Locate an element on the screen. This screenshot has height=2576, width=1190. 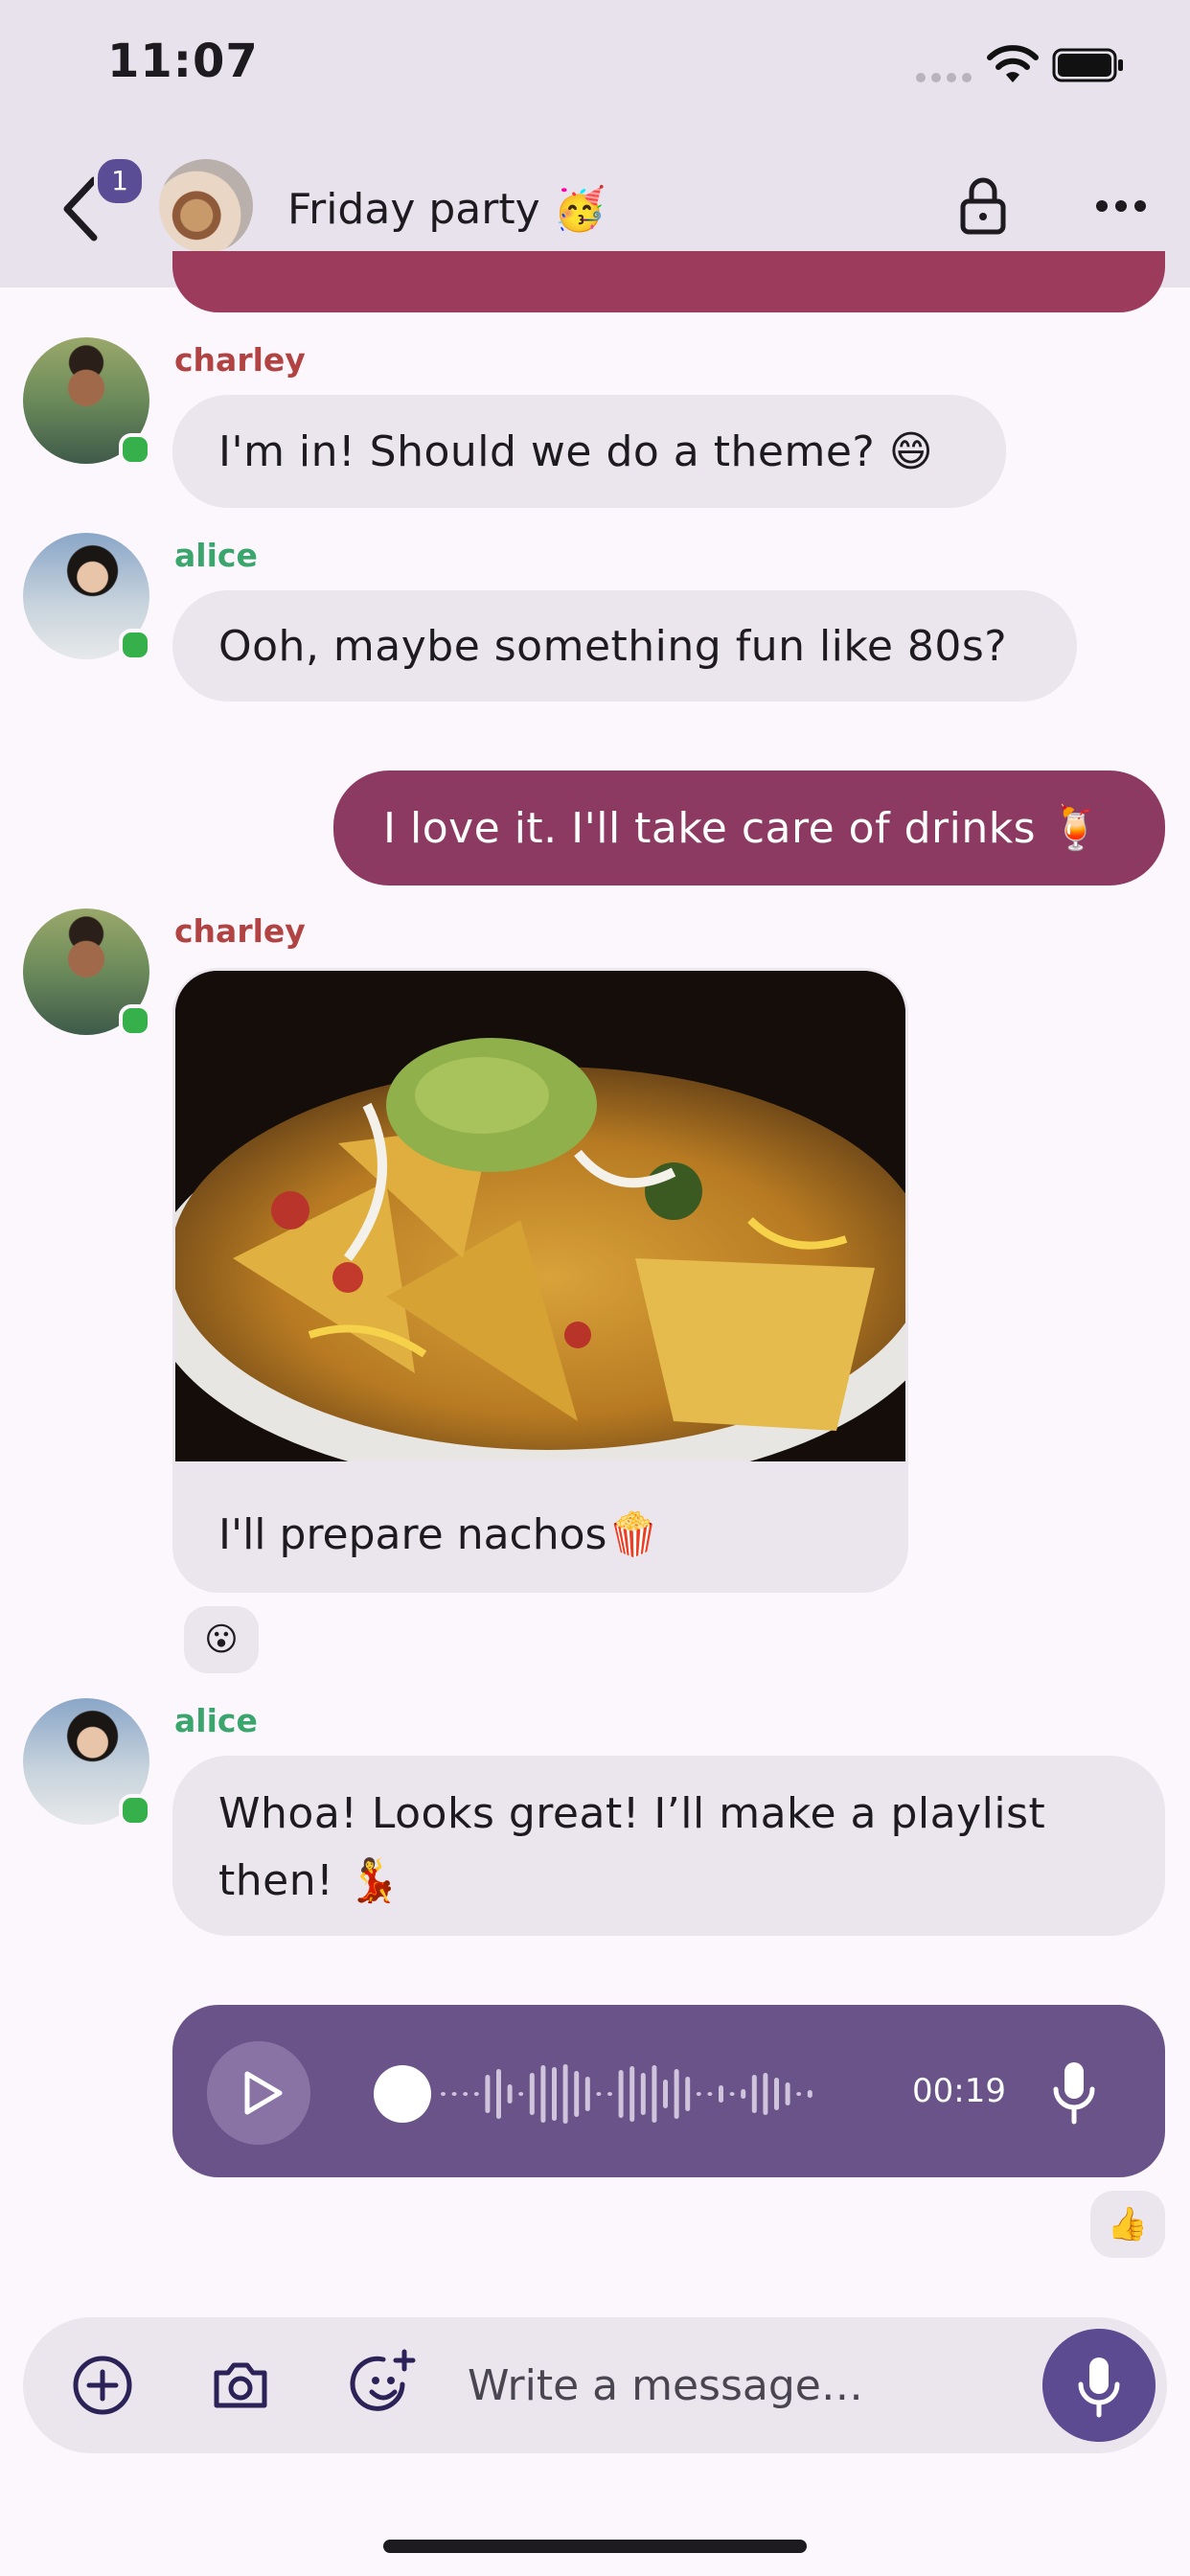
message-bubble: Ooh, maybe something fun like 80s? is located at coordinates (624, 646).